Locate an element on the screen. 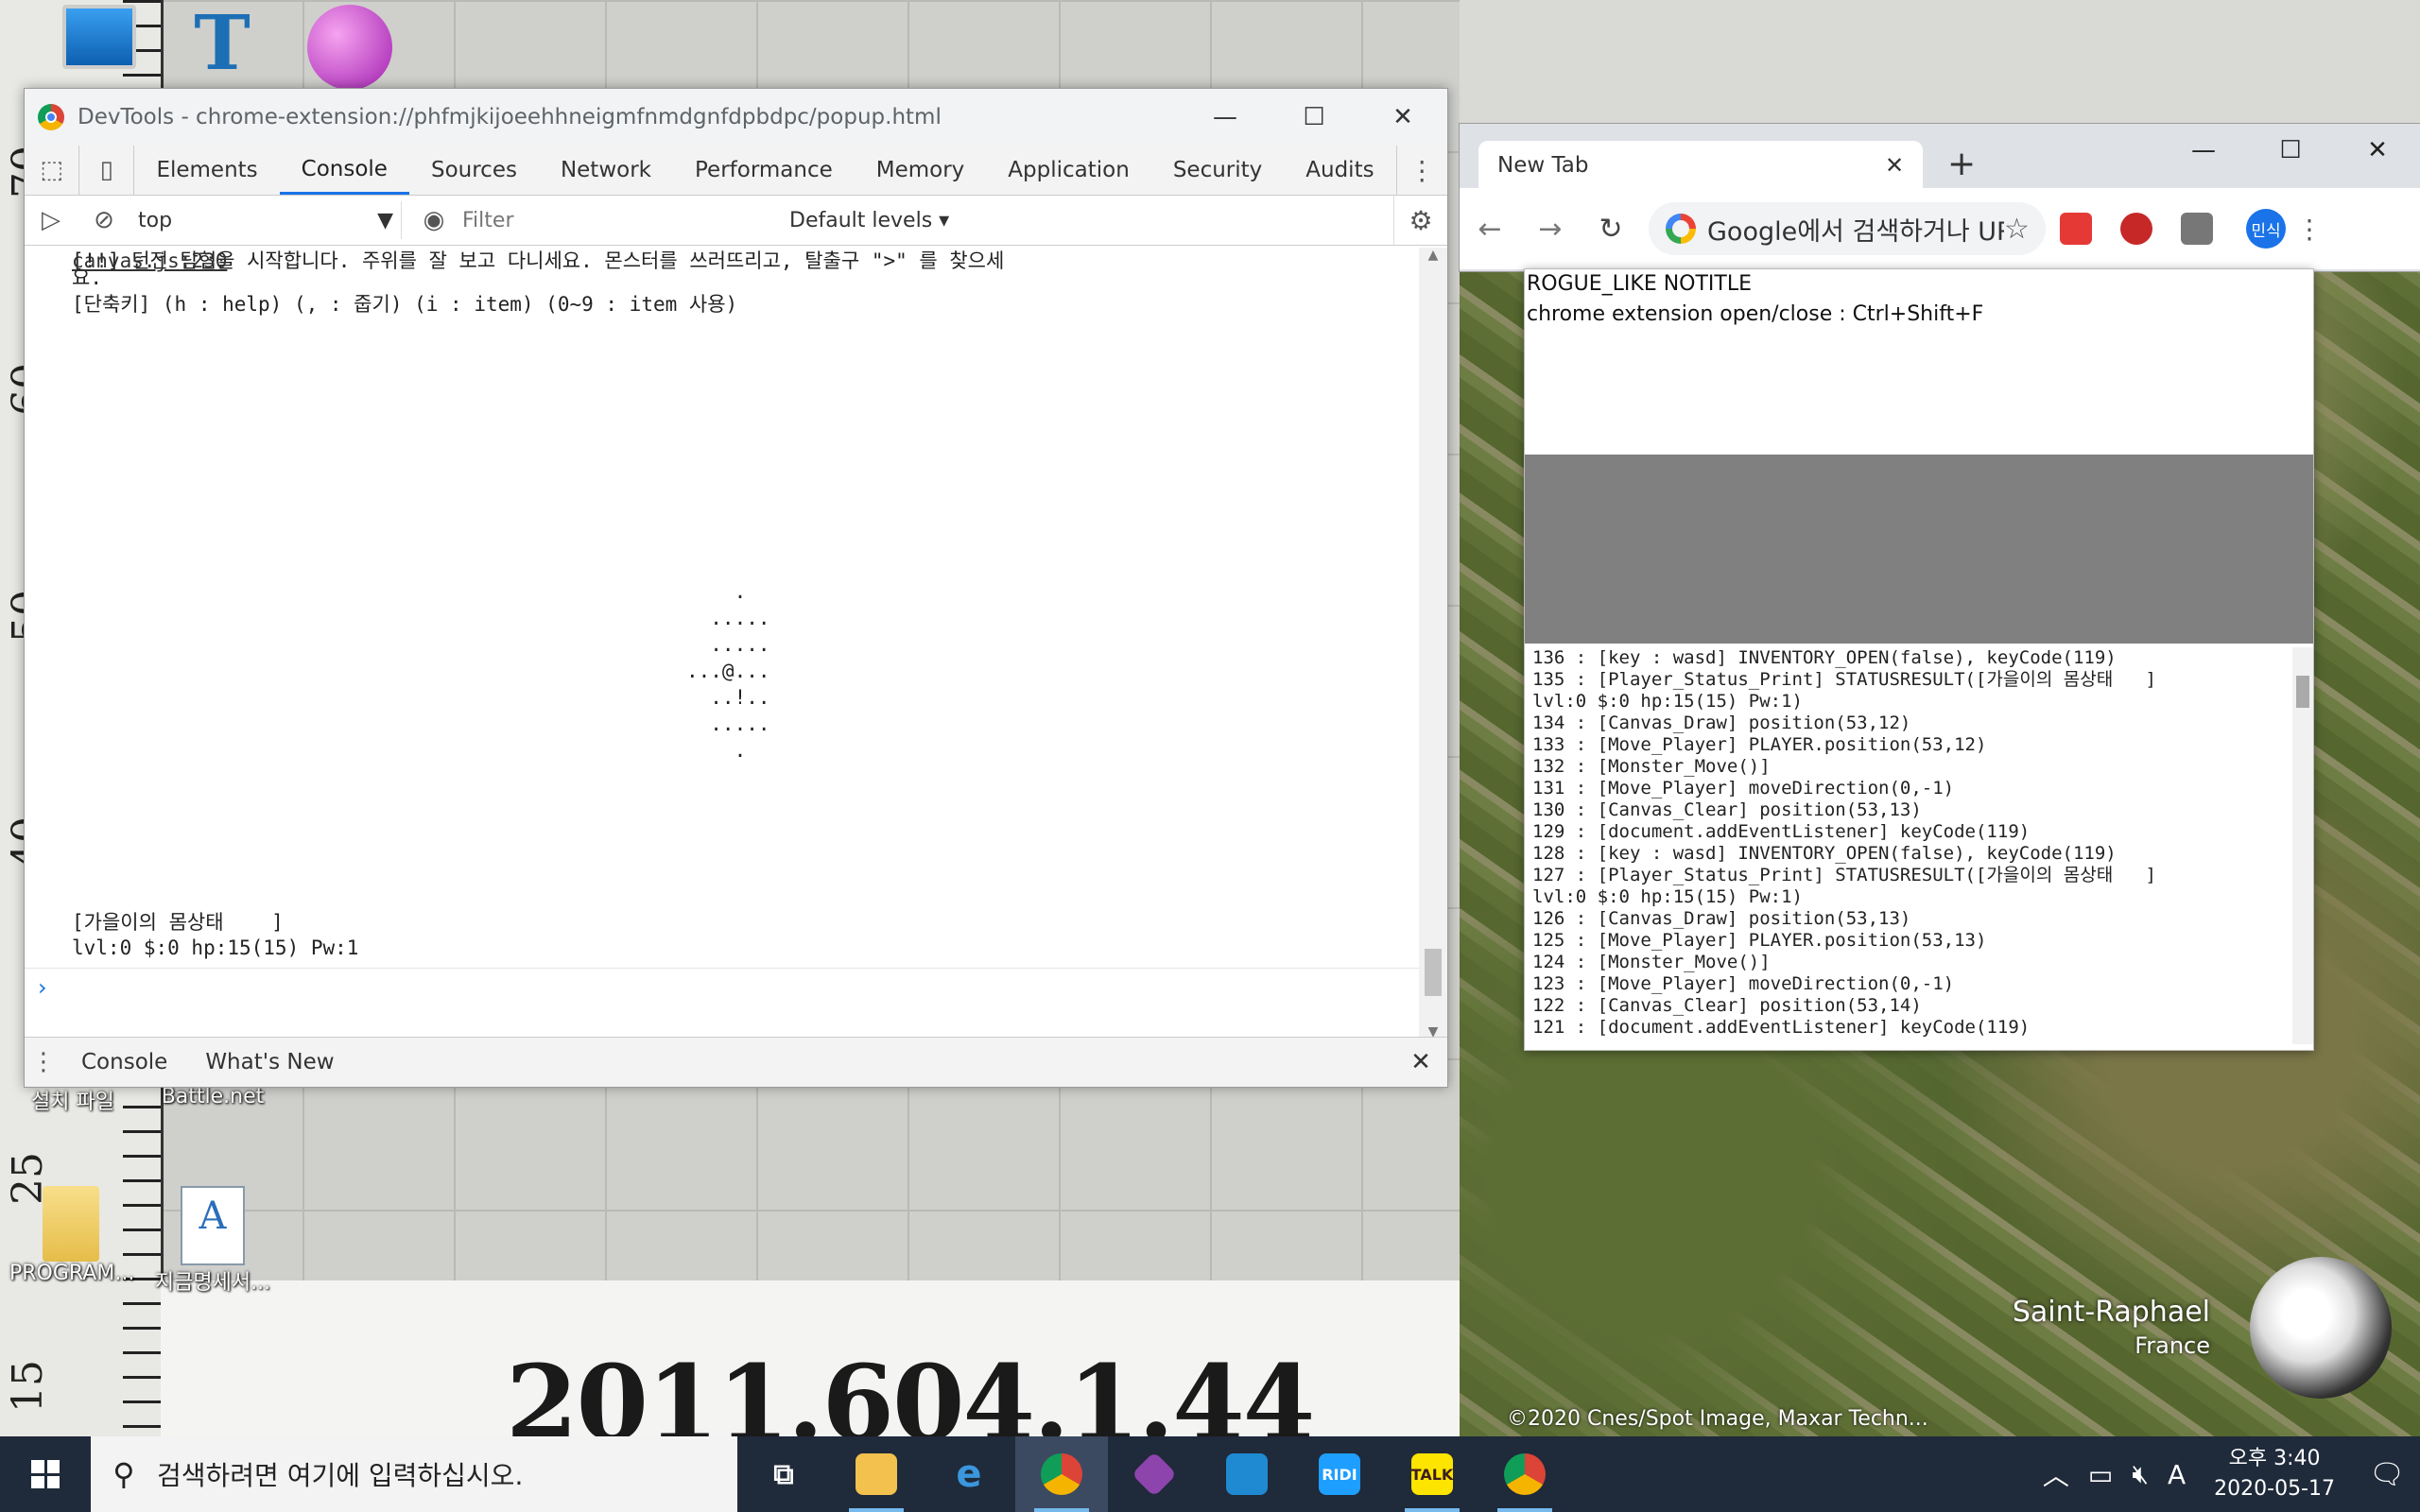  edge-icon: e is located at coordinates (969, 1474).